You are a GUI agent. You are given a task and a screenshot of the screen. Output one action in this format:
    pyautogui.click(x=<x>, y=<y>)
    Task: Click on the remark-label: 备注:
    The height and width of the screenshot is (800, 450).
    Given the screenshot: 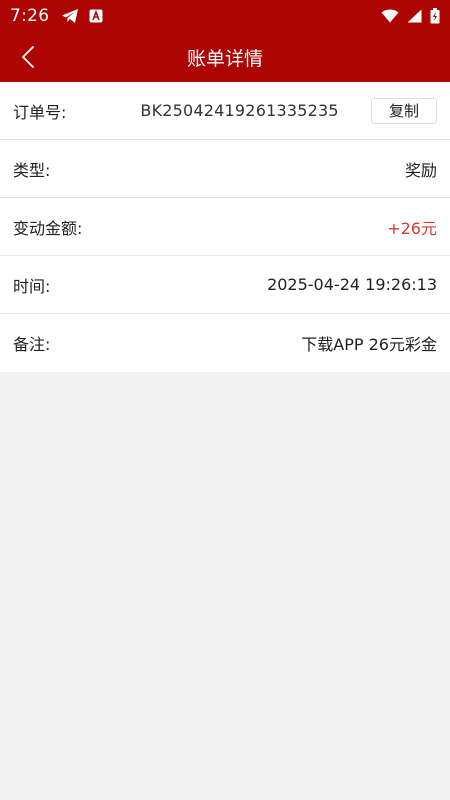 What is the action you would take?
    pyautogui.click(x=32, y=344)
    